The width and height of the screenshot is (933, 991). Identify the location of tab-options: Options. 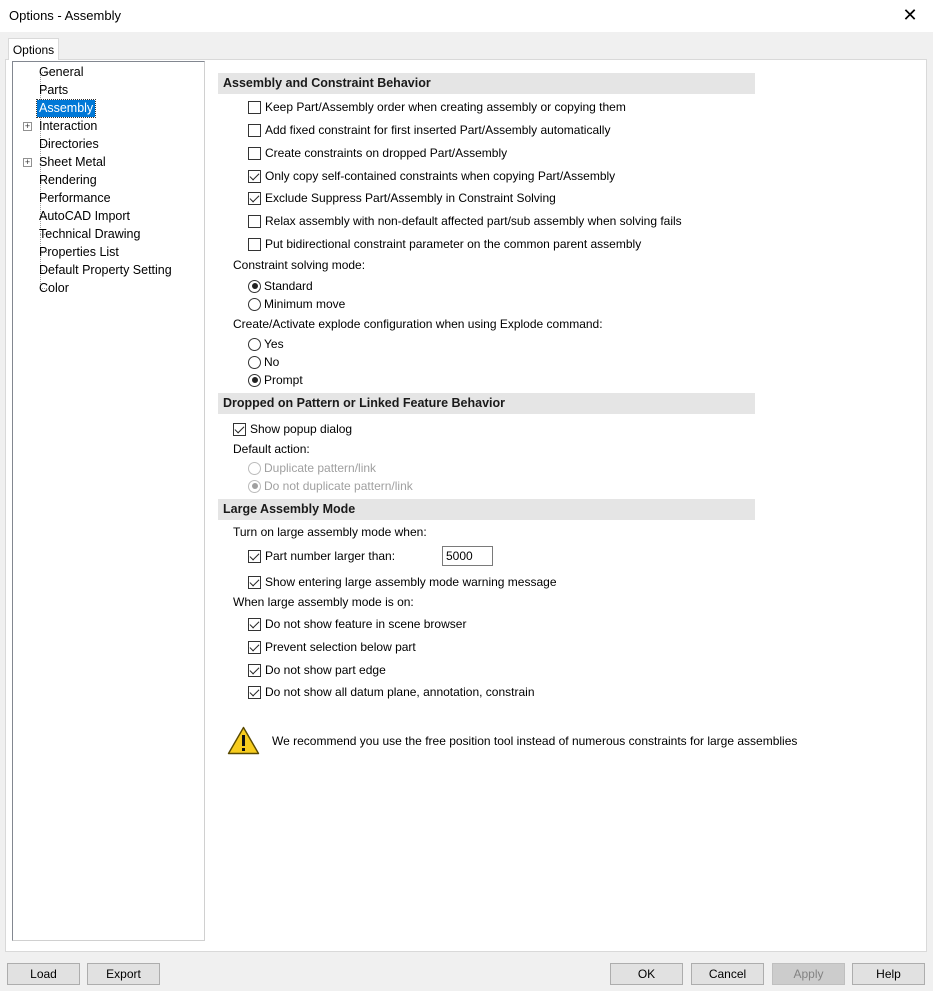
(33, 49).